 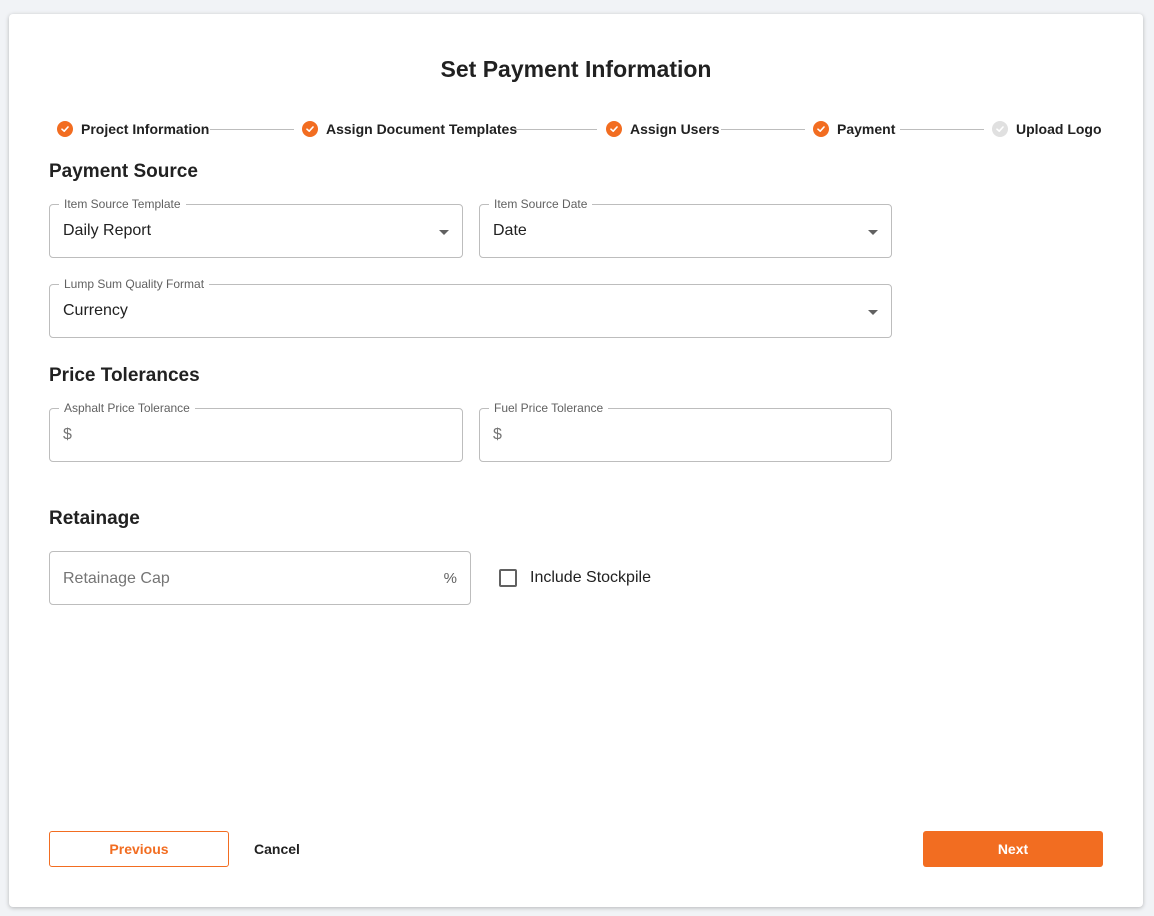 I want to click on step-label: Payment, so click(x=866, y=129).